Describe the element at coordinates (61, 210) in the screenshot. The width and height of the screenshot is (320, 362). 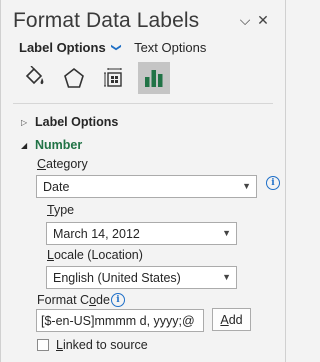
I see `type-label: Type` at that location.